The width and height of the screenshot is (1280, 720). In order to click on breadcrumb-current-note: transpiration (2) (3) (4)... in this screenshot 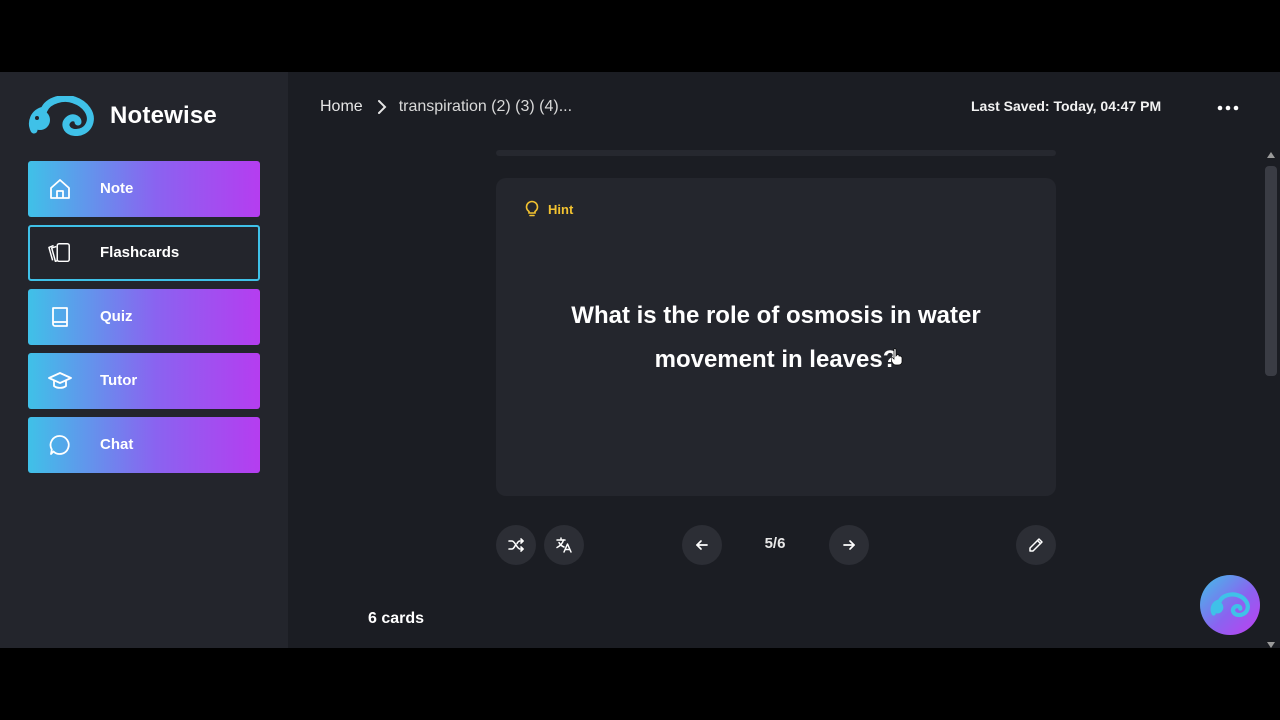, I will do `click(485, 107)`.